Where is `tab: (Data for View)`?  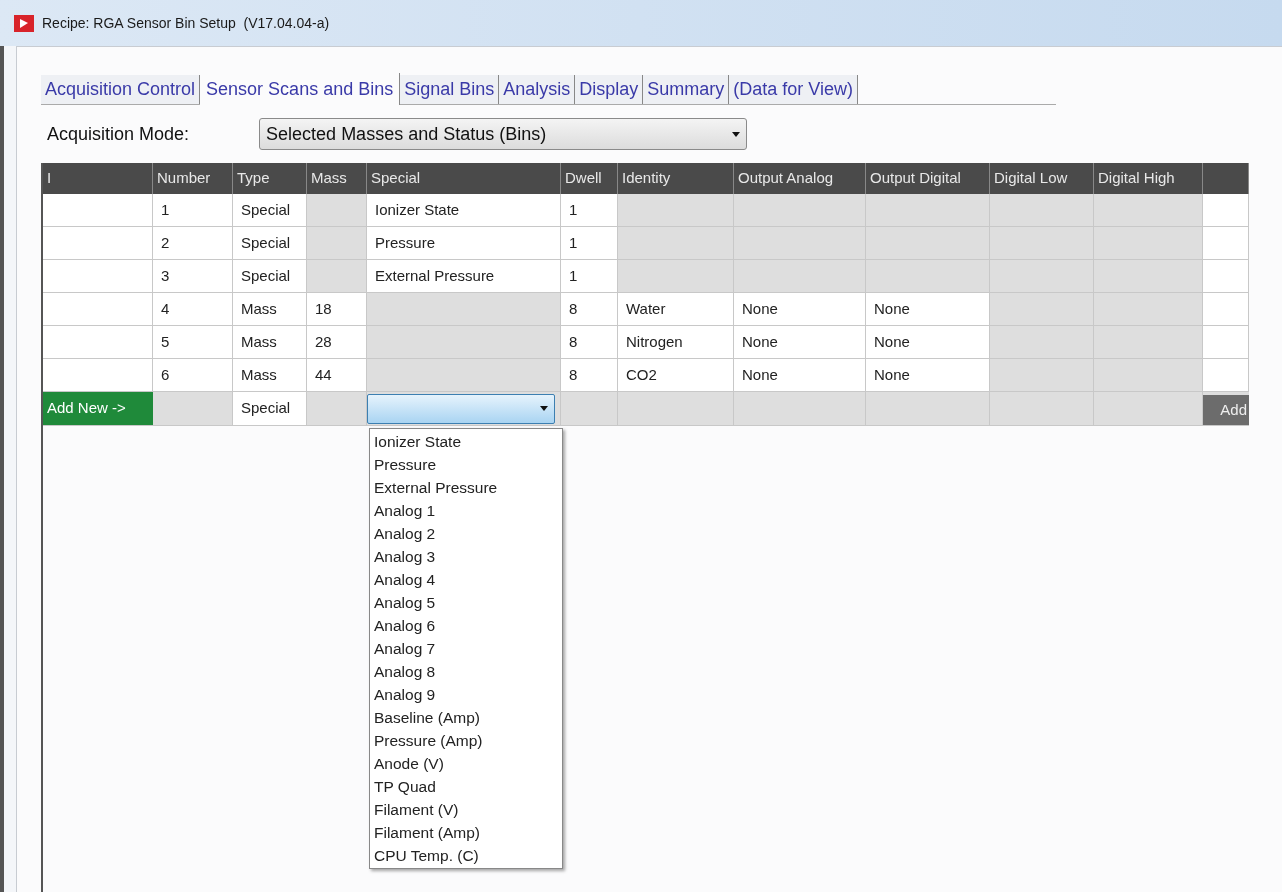
tab: (Data for View) is located at coordinates (794, 89).